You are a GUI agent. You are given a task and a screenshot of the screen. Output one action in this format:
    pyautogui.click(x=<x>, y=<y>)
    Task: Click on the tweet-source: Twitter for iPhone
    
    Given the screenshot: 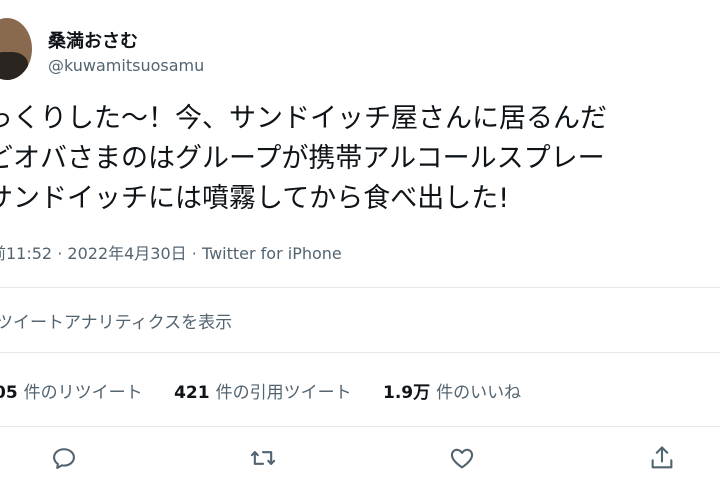 What is the action you would take?
    pyautogui.click(x=272, y=253)
    